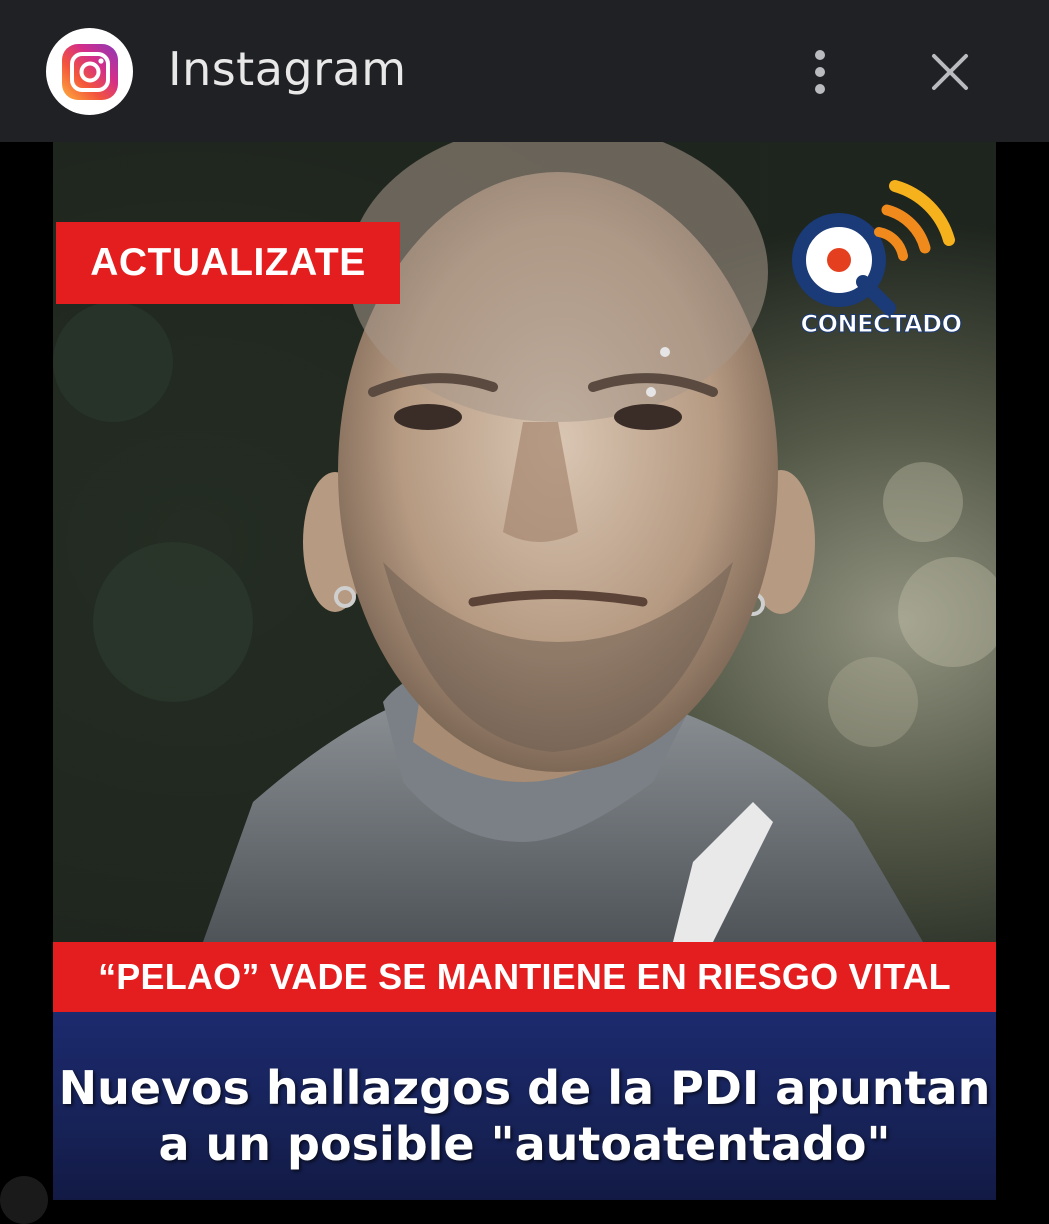  What do you see at coordinates (881, 324) in the screenshot?
I see `brand-label: CONECTADO` at bounding box center [881, 324].